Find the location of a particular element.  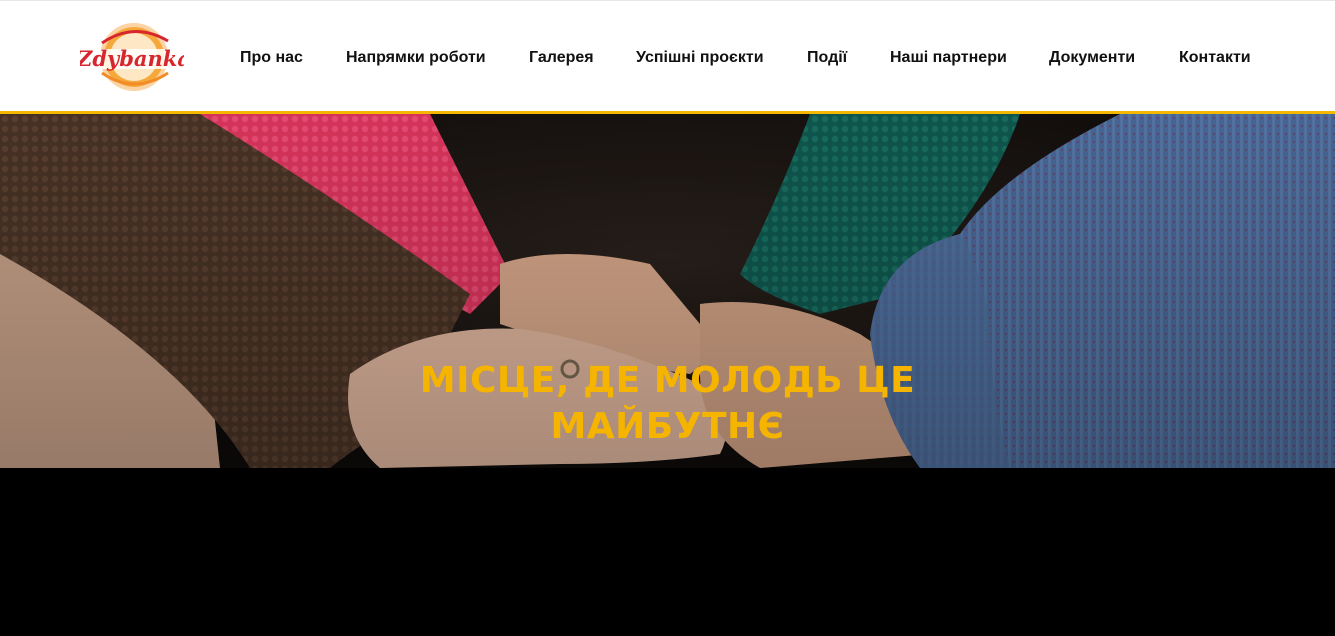

nav-item-directions: Напрямки роботи is located at coordinates (416, 58).